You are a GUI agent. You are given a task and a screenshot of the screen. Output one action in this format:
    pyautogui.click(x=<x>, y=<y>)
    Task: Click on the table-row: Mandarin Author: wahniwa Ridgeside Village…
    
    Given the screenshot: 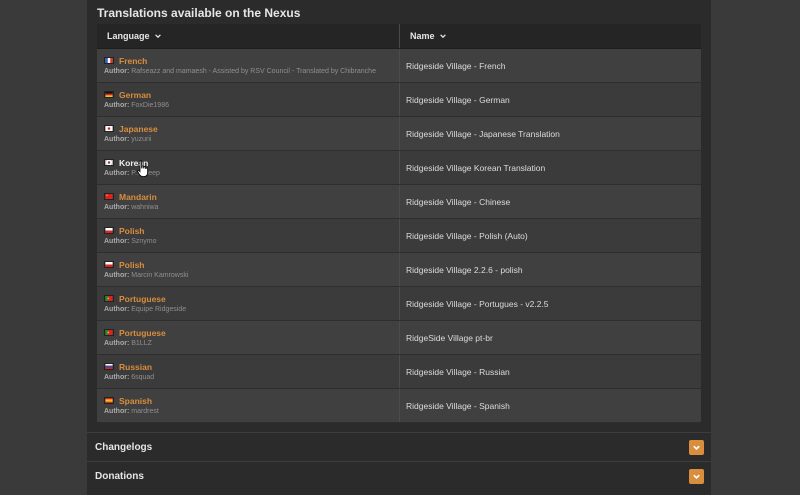 What is the action you would take?
    pyautogui.click(x=399, y=202)
    